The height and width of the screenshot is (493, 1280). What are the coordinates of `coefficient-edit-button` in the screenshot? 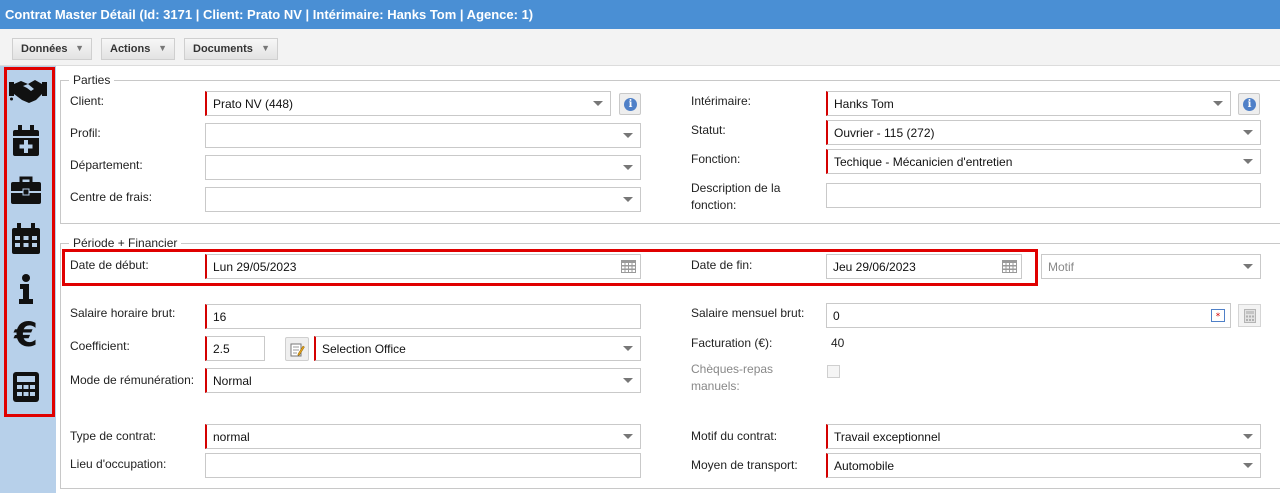 It's located at (297, 349).